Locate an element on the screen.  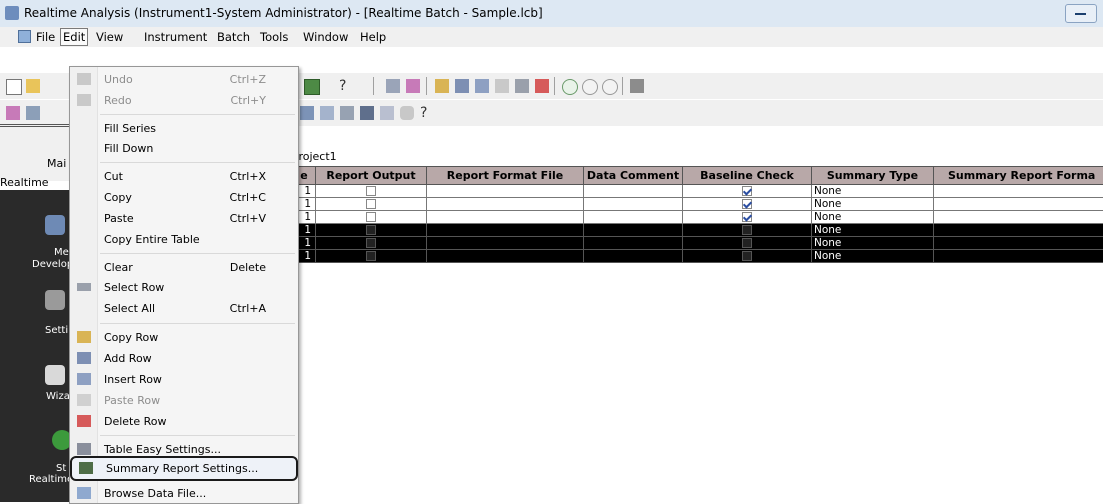
menu-item-fill-down: Fill Down is located at coordinates (184, 148).